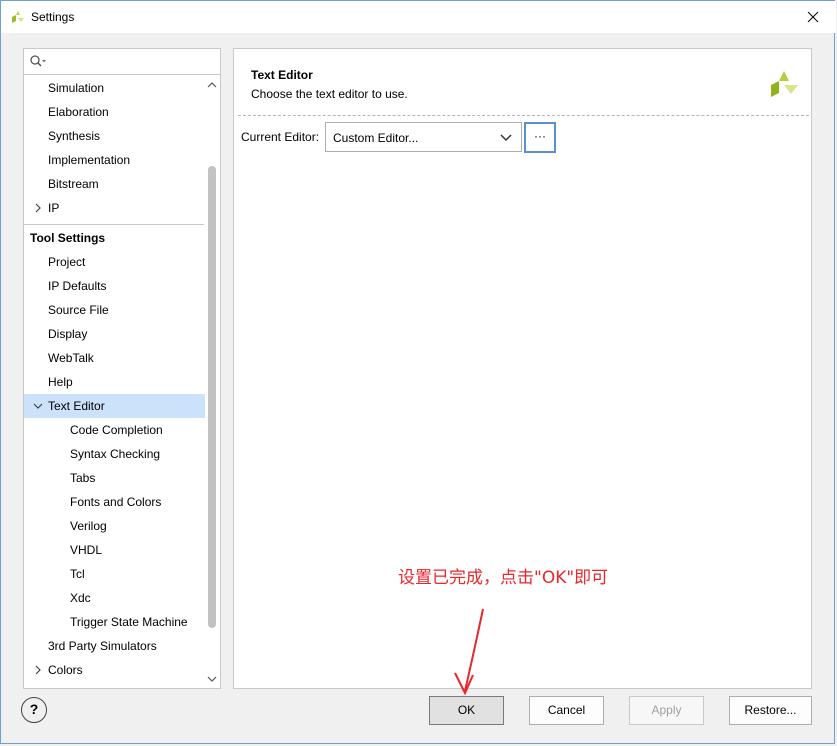 This screenshot has height=746, width=837. I want to click on tree-item-verilog: Verilog, so click(115, 526).